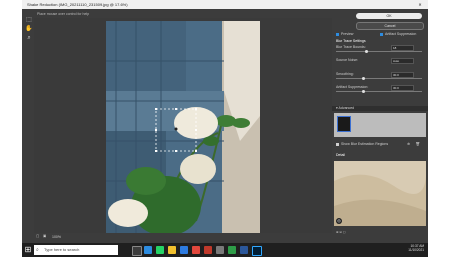 This screenshot has height=257, width=450. Describe the element at coordinates (160, 250) in the screenshot. I see `whatsapp-icon` at that location.